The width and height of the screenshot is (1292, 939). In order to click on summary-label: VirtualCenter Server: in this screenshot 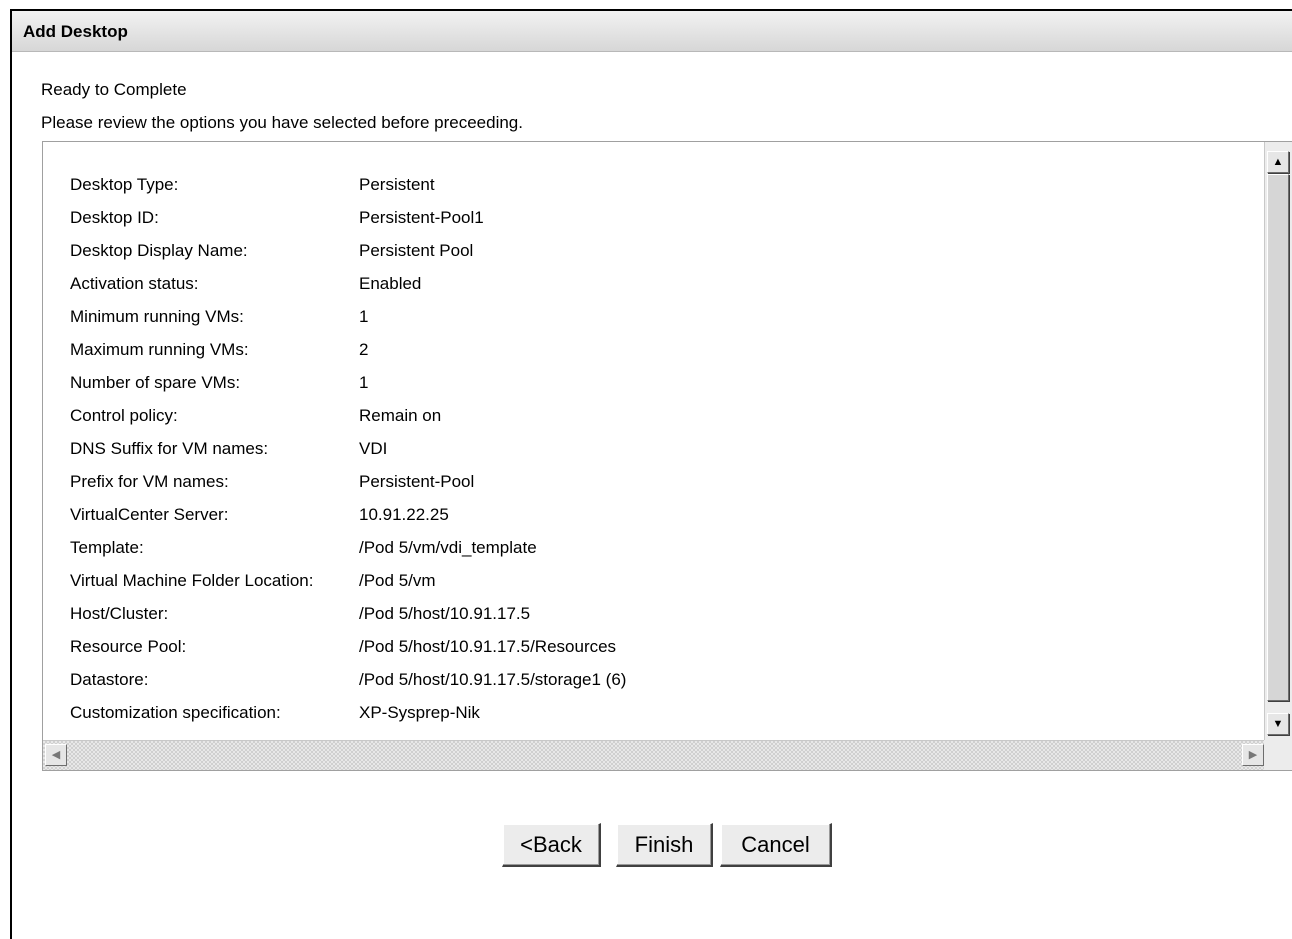, I will do `click(149, 514)`.